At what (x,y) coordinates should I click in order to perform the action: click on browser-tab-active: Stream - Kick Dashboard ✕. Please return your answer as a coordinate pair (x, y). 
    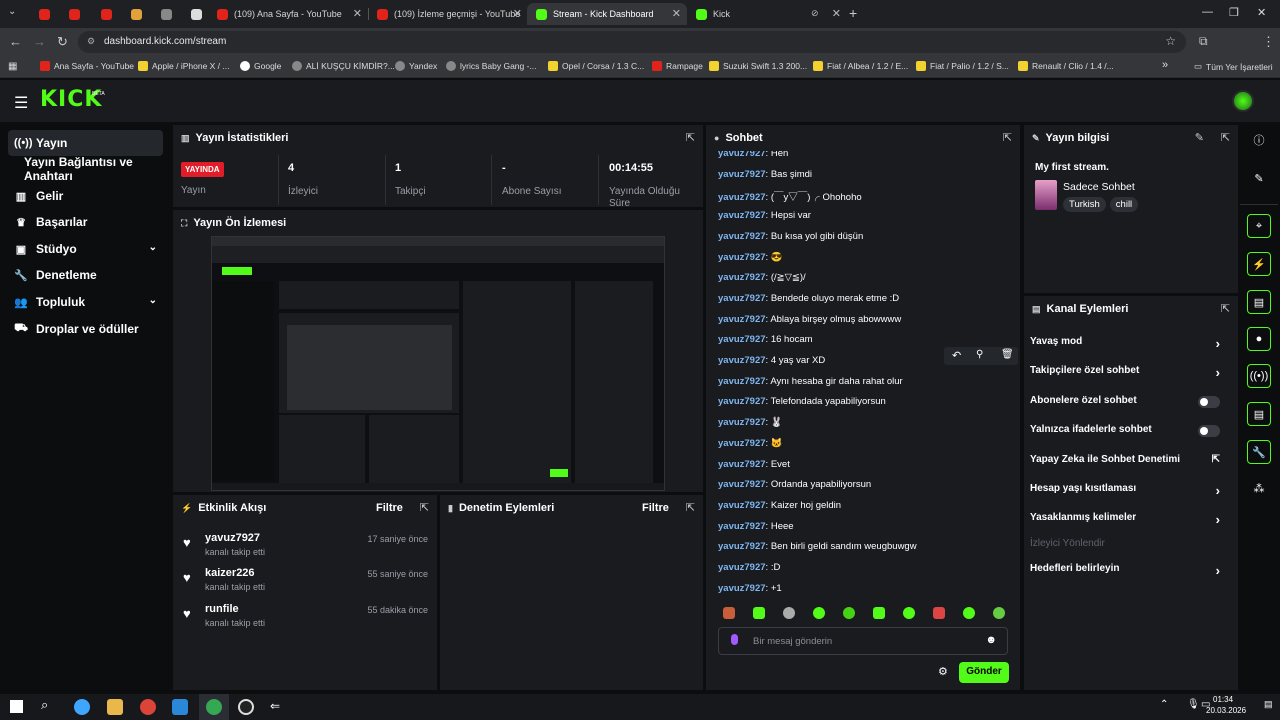
    Looking at the image, I should click on (607, 14).